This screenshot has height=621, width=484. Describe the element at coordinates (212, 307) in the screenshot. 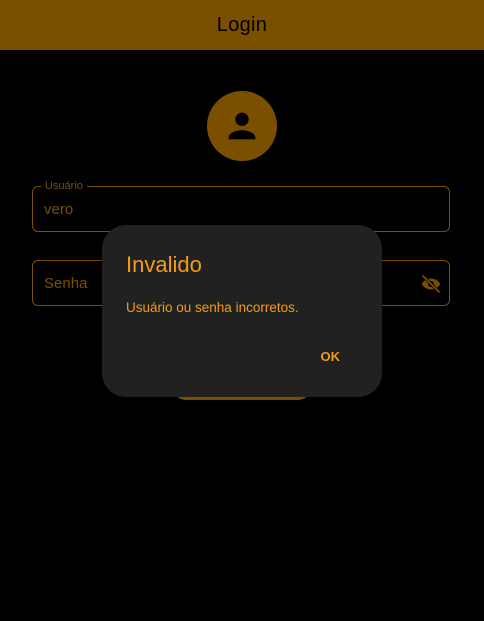

I see `dialog-message: Usuário ou senha incorretos.` at that location.